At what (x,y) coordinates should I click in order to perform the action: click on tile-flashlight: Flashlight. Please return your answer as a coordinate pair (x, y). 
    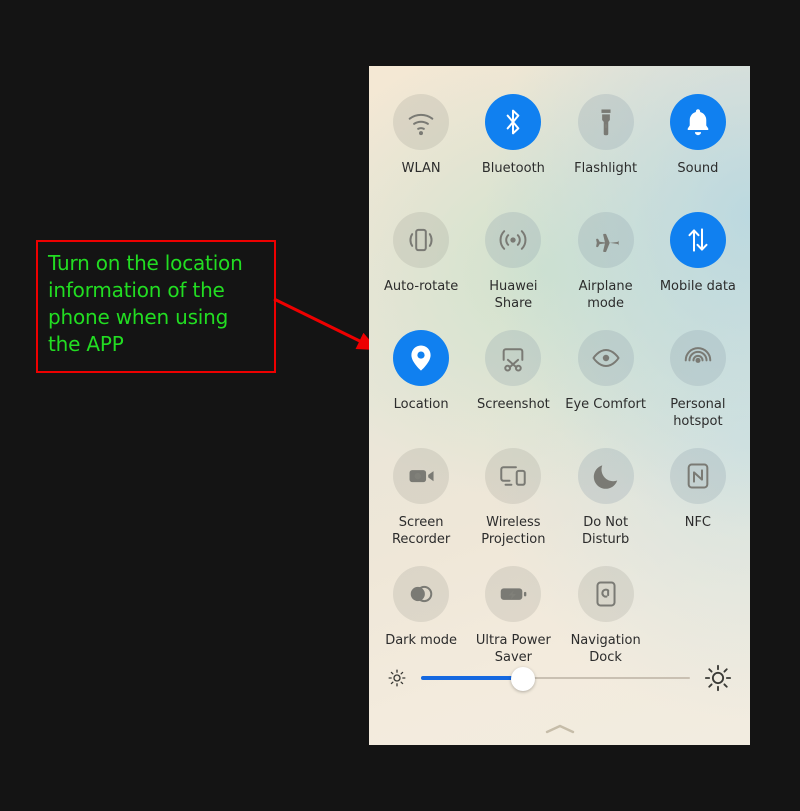
    Looking at the image, I should click on (606, 145).